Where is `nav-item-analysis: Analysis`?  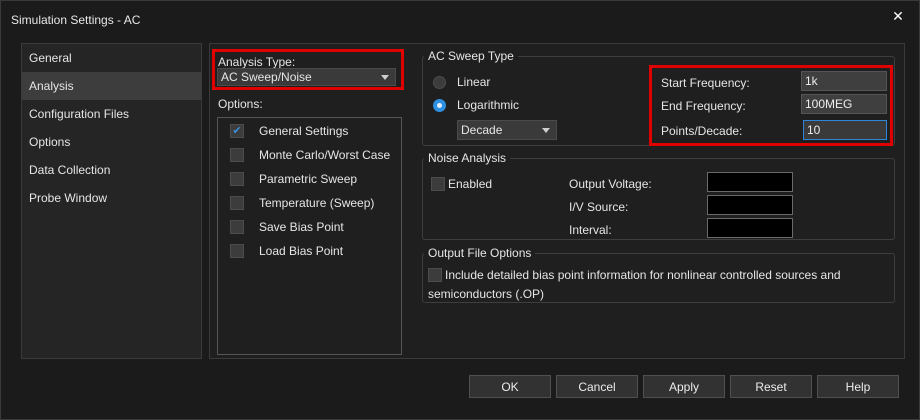 nav-item-analysis: Analysis is located at coordinates (111, 86).